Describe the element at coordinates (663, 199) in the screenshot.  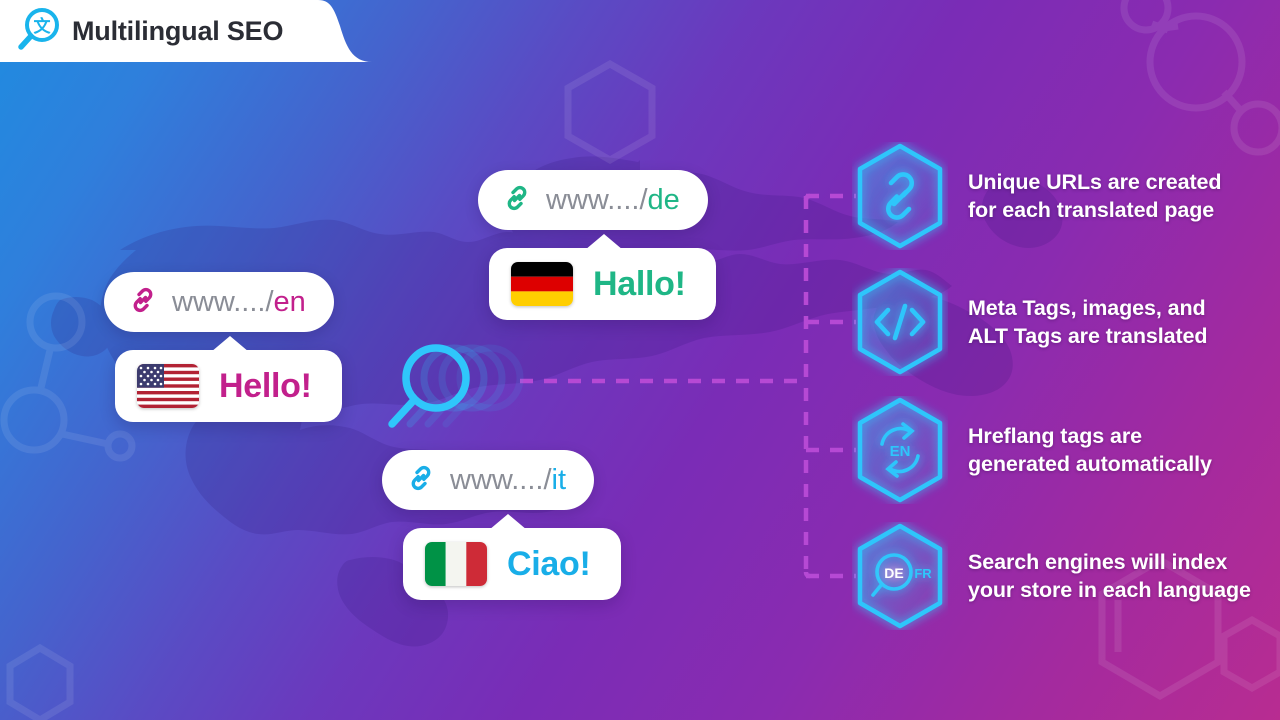
I see `url-locale-de: de` at that location.